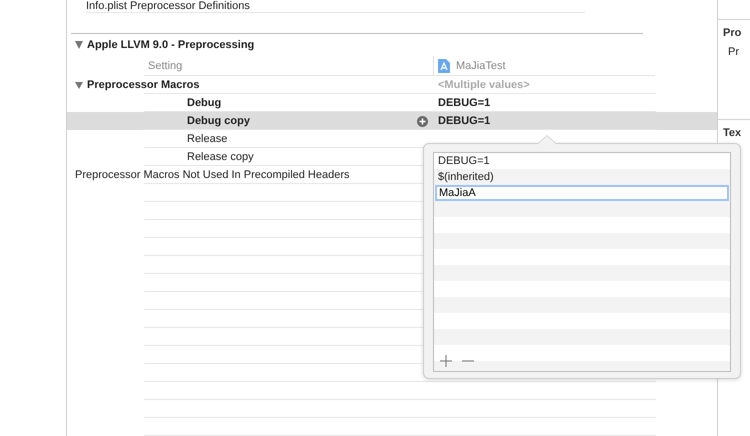  I want to click on disclosure-triangle-icon, so click(79, 45).